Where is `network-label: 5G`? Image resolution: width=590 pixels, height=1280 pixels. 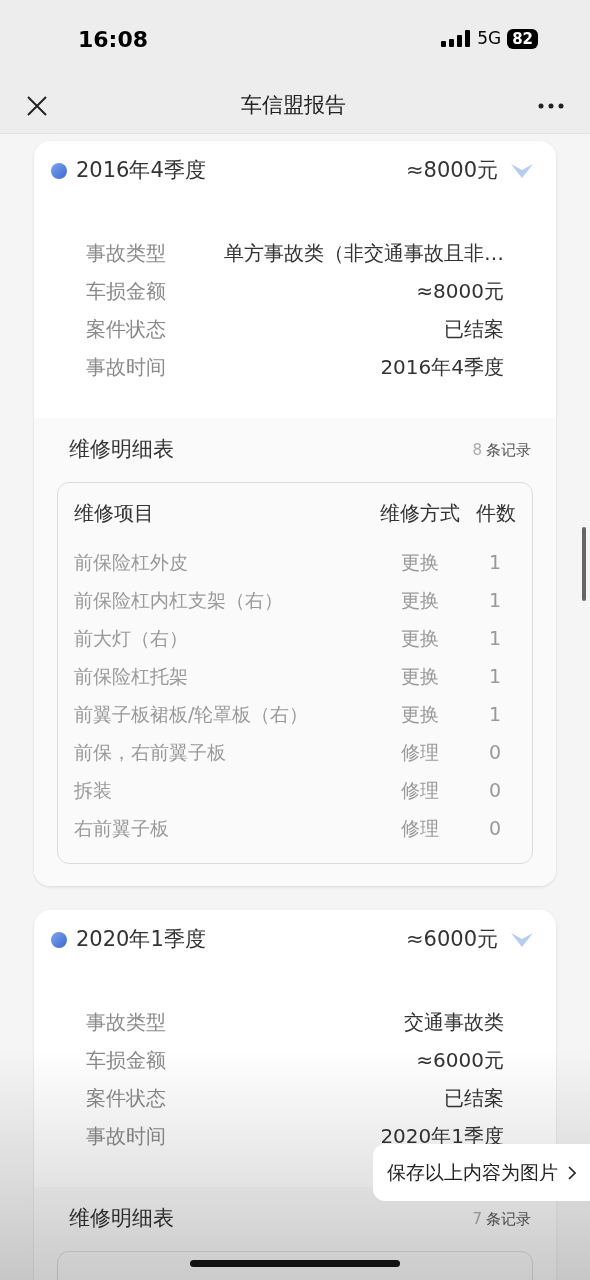
network-label: 5G is located at coordinates (489, 39).